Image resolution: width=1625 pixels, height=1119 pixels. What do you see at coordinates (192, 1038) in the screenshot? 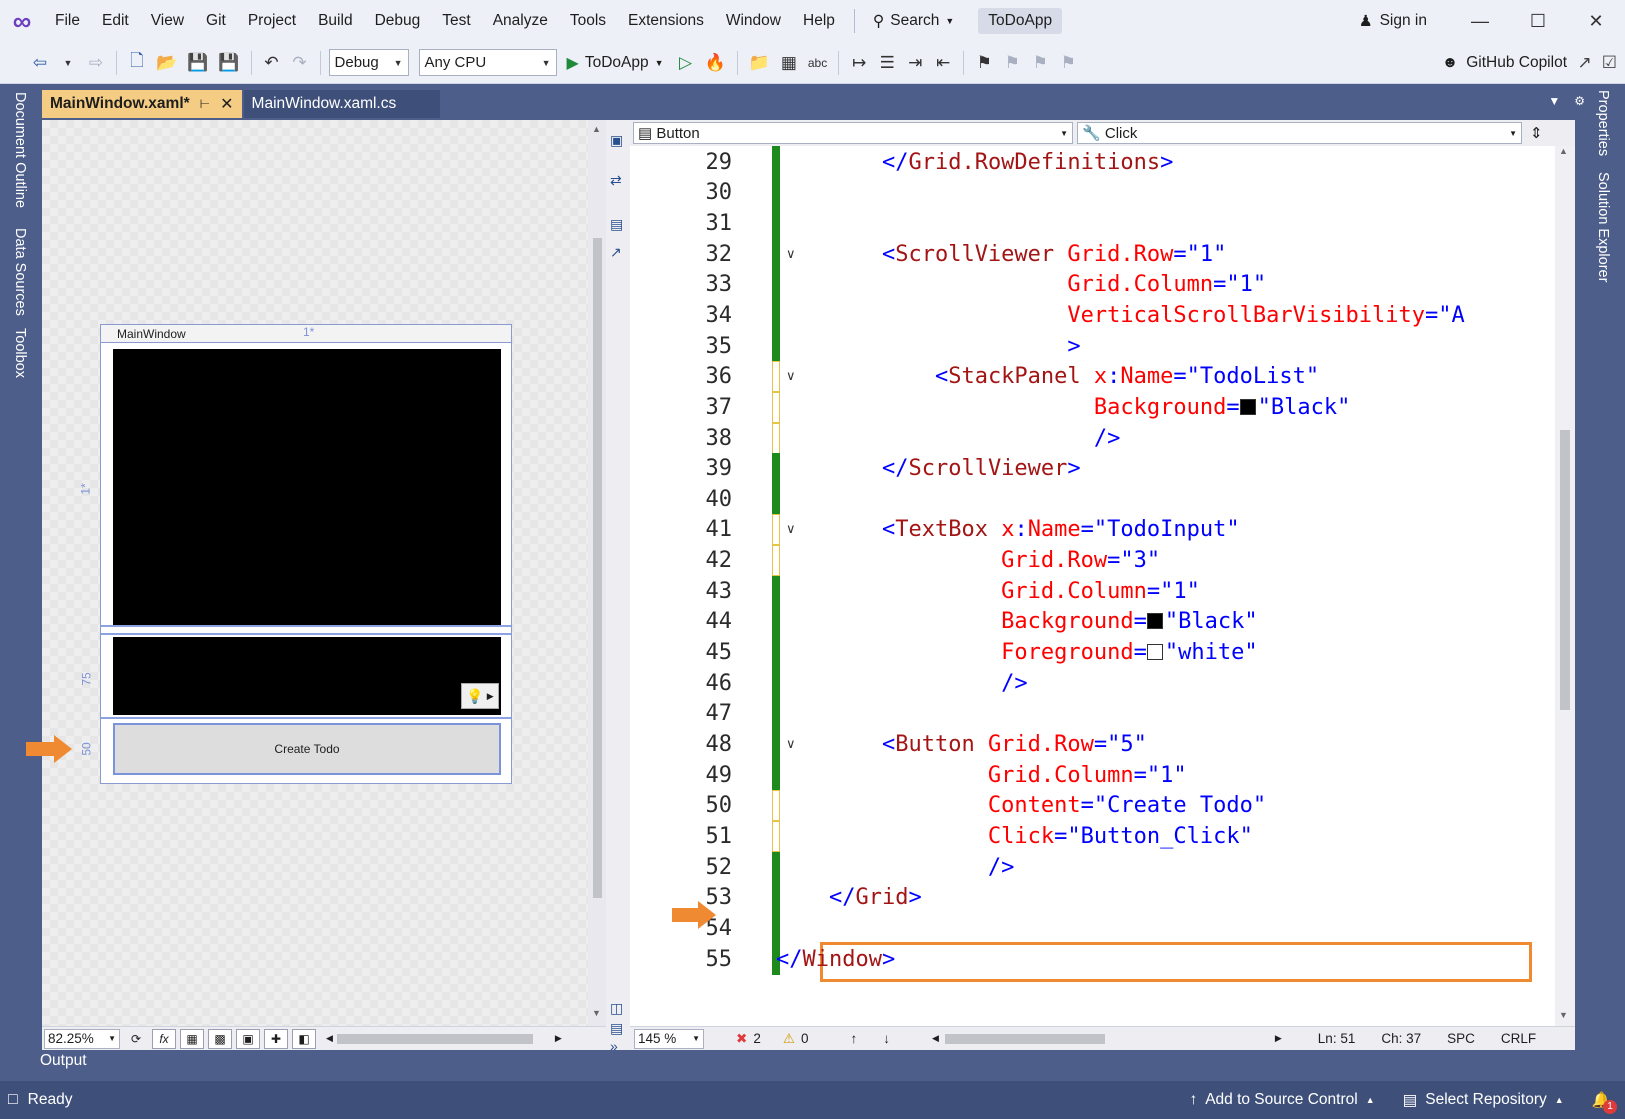
I see `grid-icon: ▦` at bounding box center [192, 1038].